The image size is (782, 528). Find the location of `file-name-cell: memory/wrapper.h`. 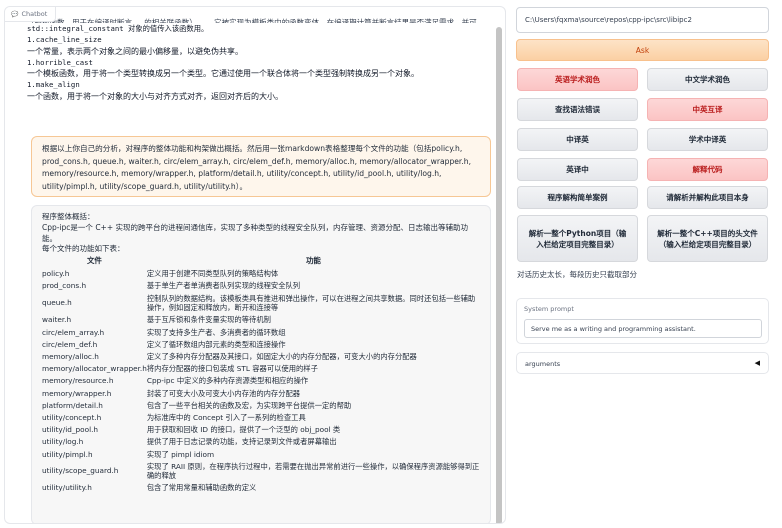

file-name-cell: memory/wrapper.h is located at coordinates (77, 393).